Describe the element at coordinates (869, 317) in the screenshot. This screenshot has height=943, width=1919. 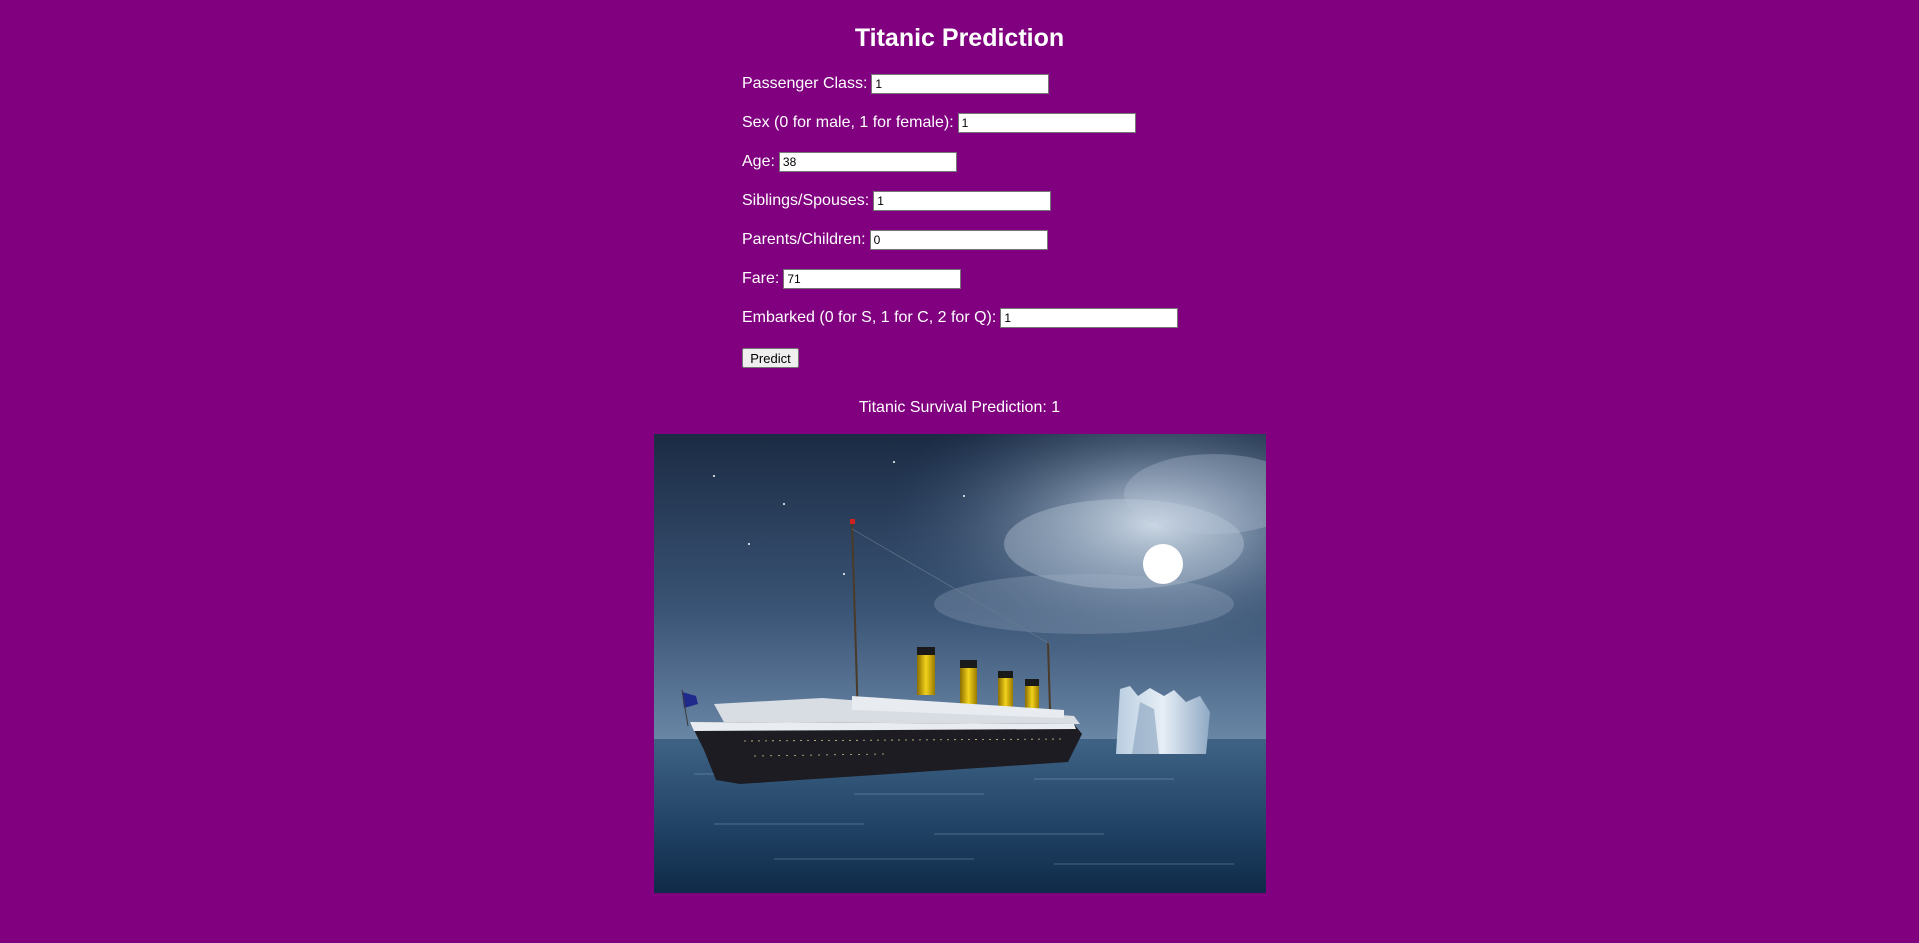
I see `embarked-label: Embarked (0 for S, 1 for C, 2 for Q):` at that location.